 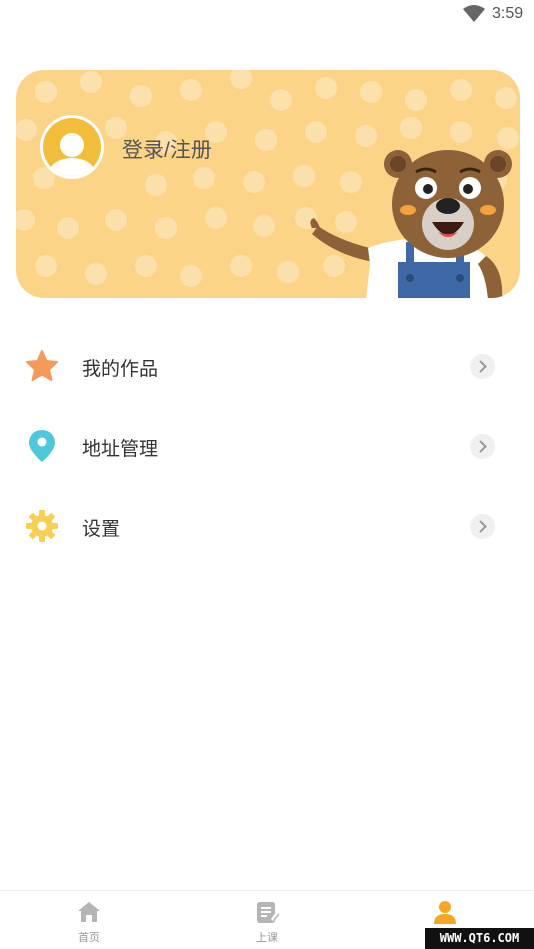 I want to click on person-icon, so click(x=445, y=912).